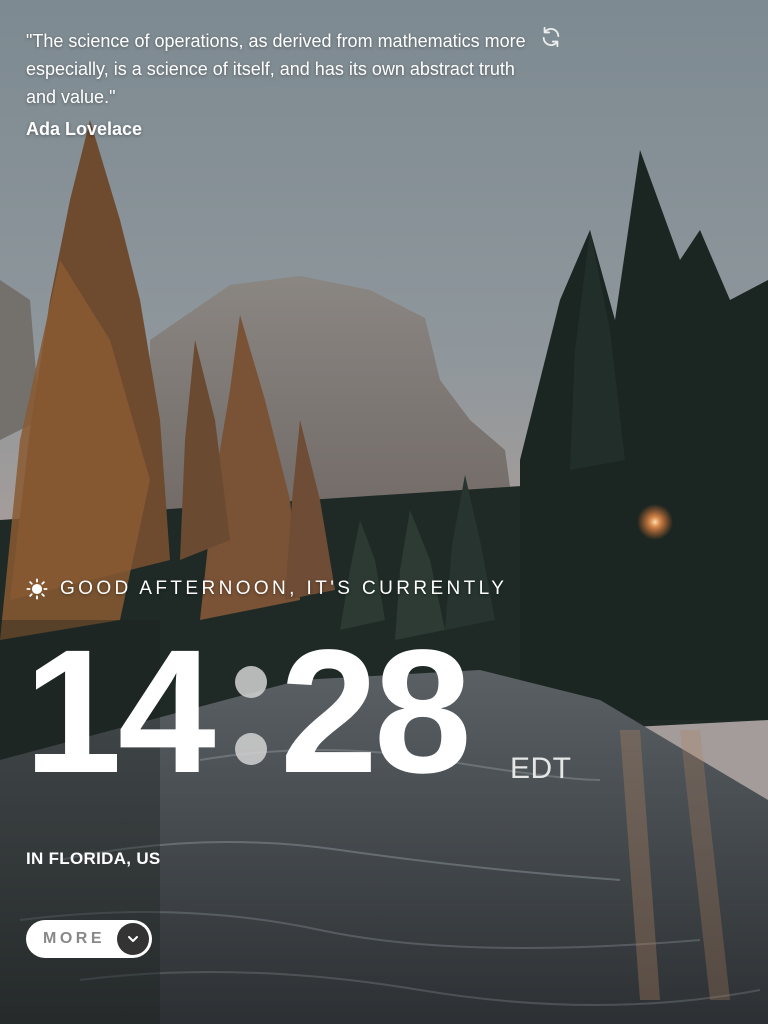  I want to click on greeting-text: GOOD AFTERNOON, IT'S CURRENTLY, so click(284, 588).